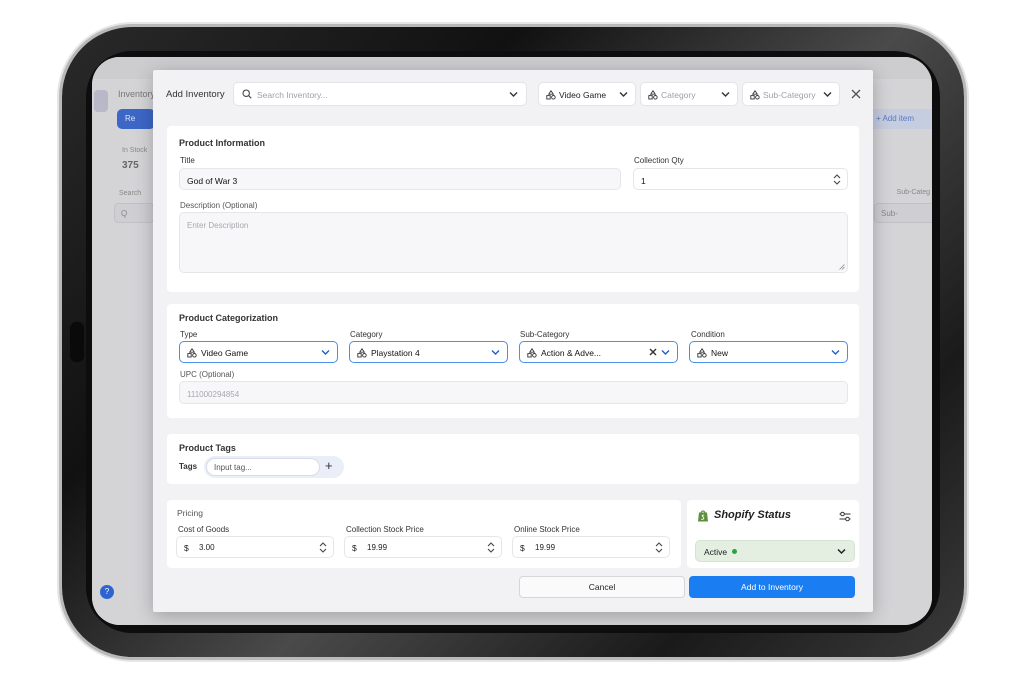 The width and height of the screenshot is (1024, 683). Describe the element at coordinates (366, 334) in the screenshot. I see `category-label: Category` at that location.